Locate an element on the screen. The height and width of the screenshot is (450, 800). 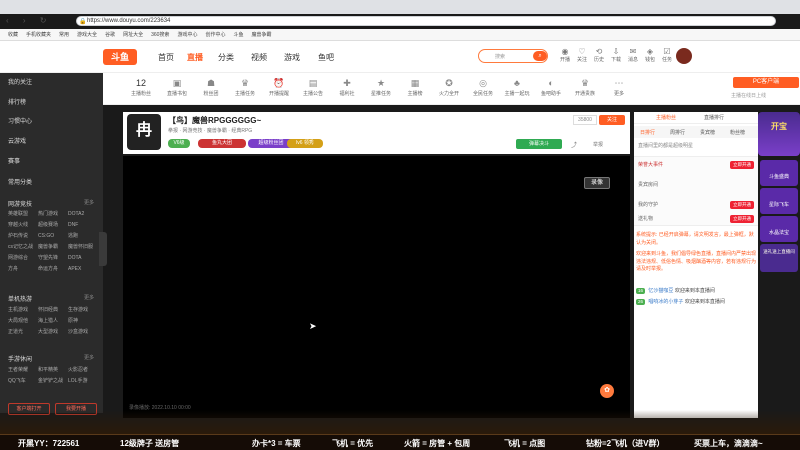
search-input: 搜索 ⌕ is located at coordinates (513, 56).